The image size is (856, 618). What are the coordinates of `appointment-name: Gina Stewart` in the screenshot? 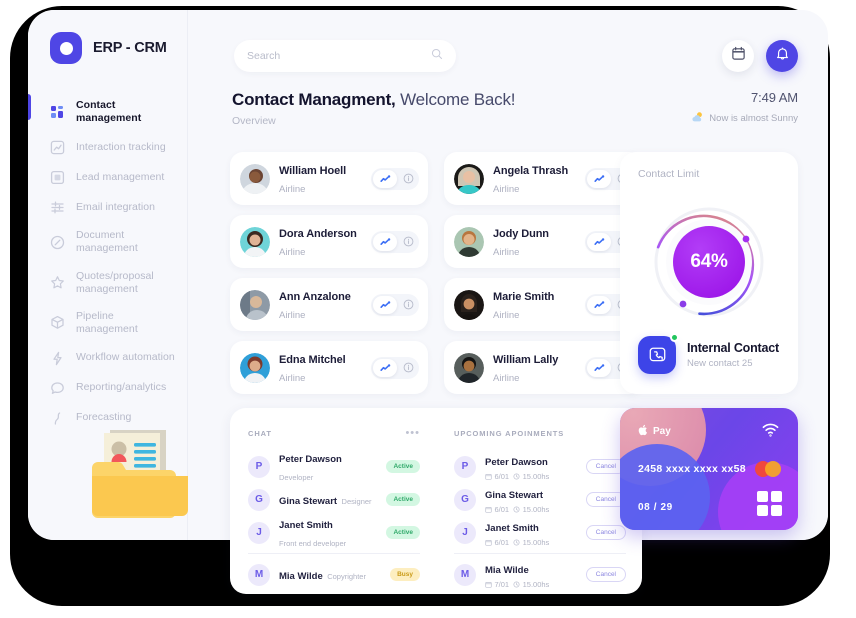 It's located at (514, 495).